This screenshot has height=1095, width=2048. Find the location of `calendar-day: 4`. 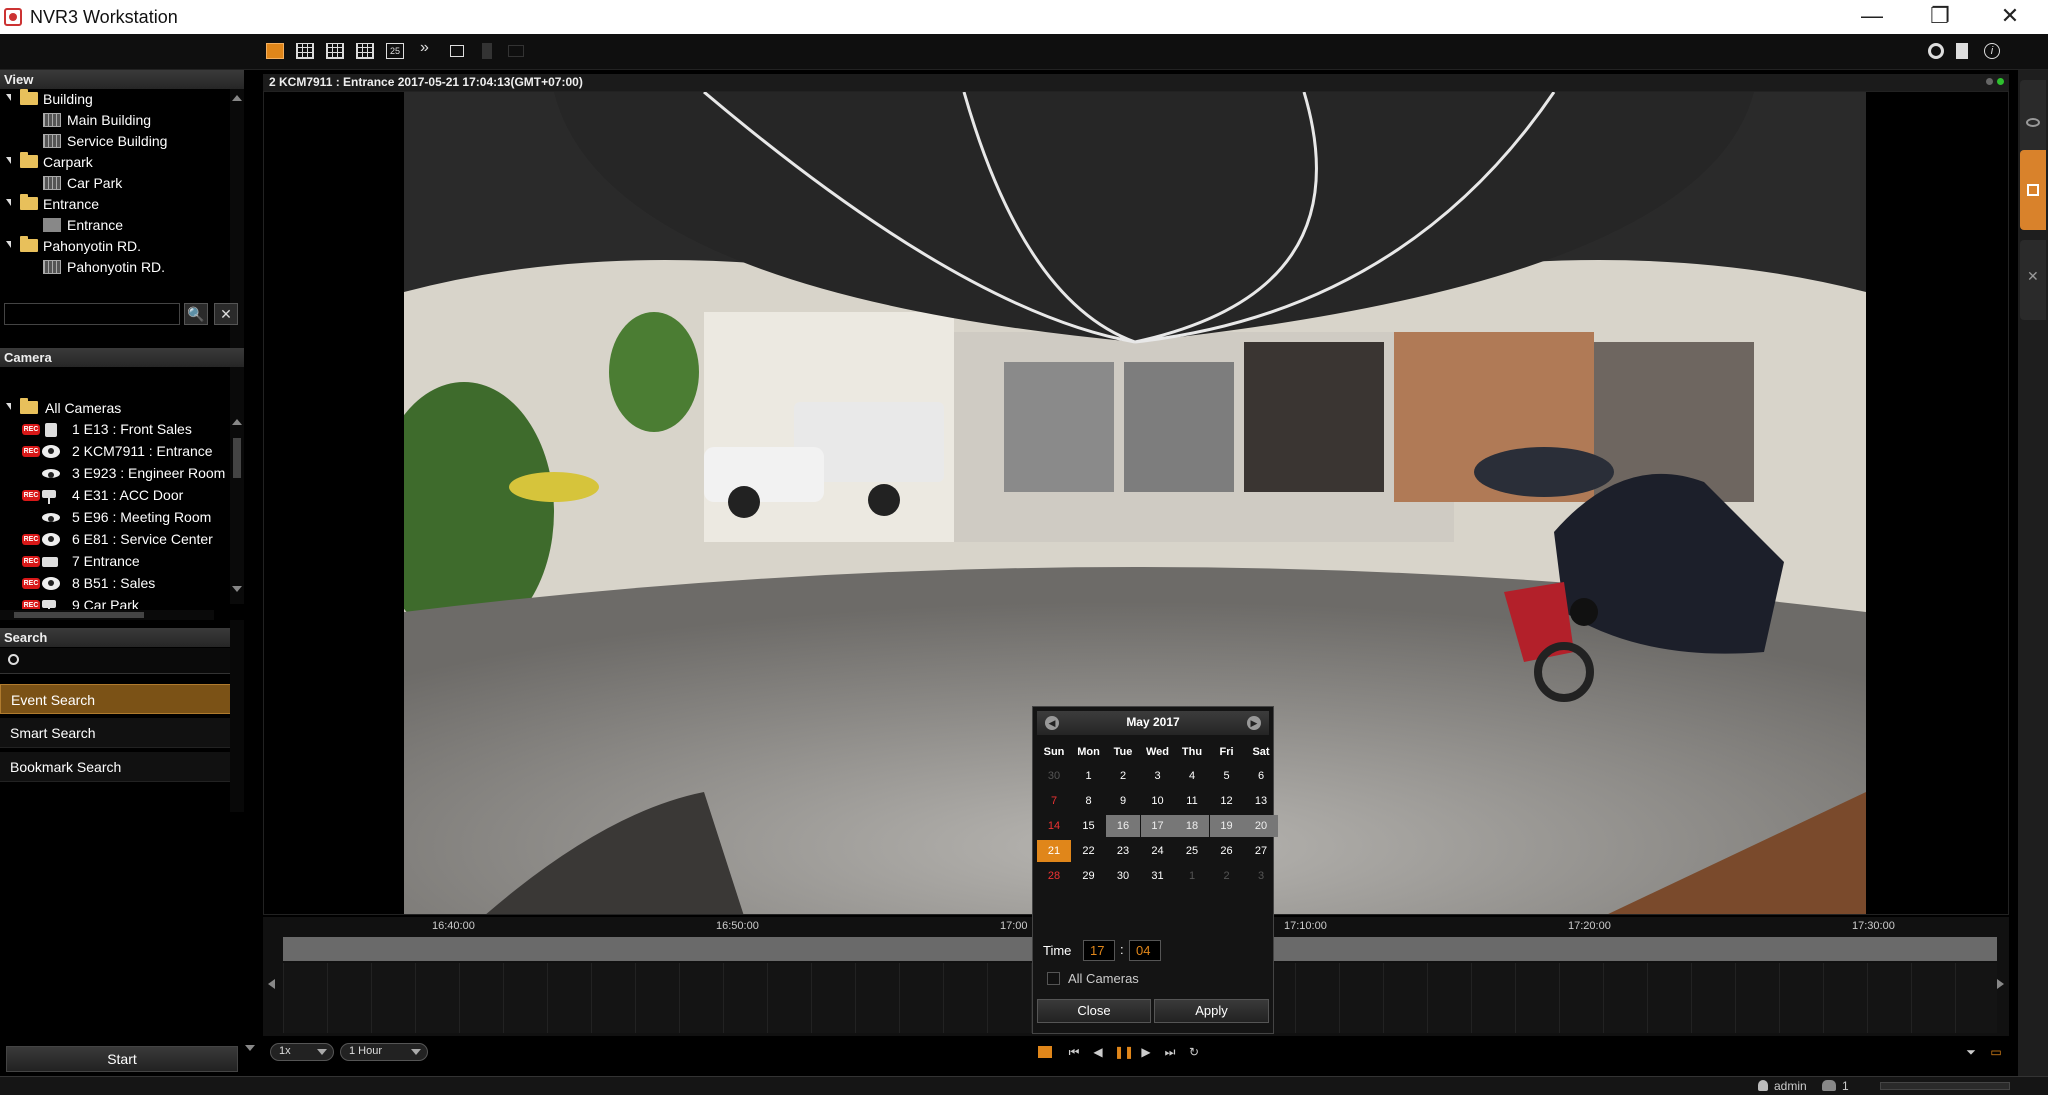

calendar-day: 4 is located at coordinates (1192, 776).